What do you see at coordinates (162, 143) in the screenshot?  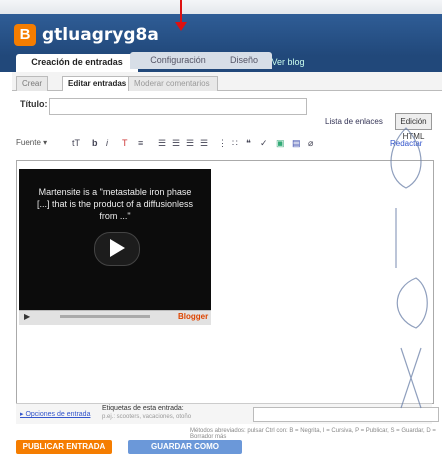 I see `align-left-icon: ☰` at bounding box center [162, 143].